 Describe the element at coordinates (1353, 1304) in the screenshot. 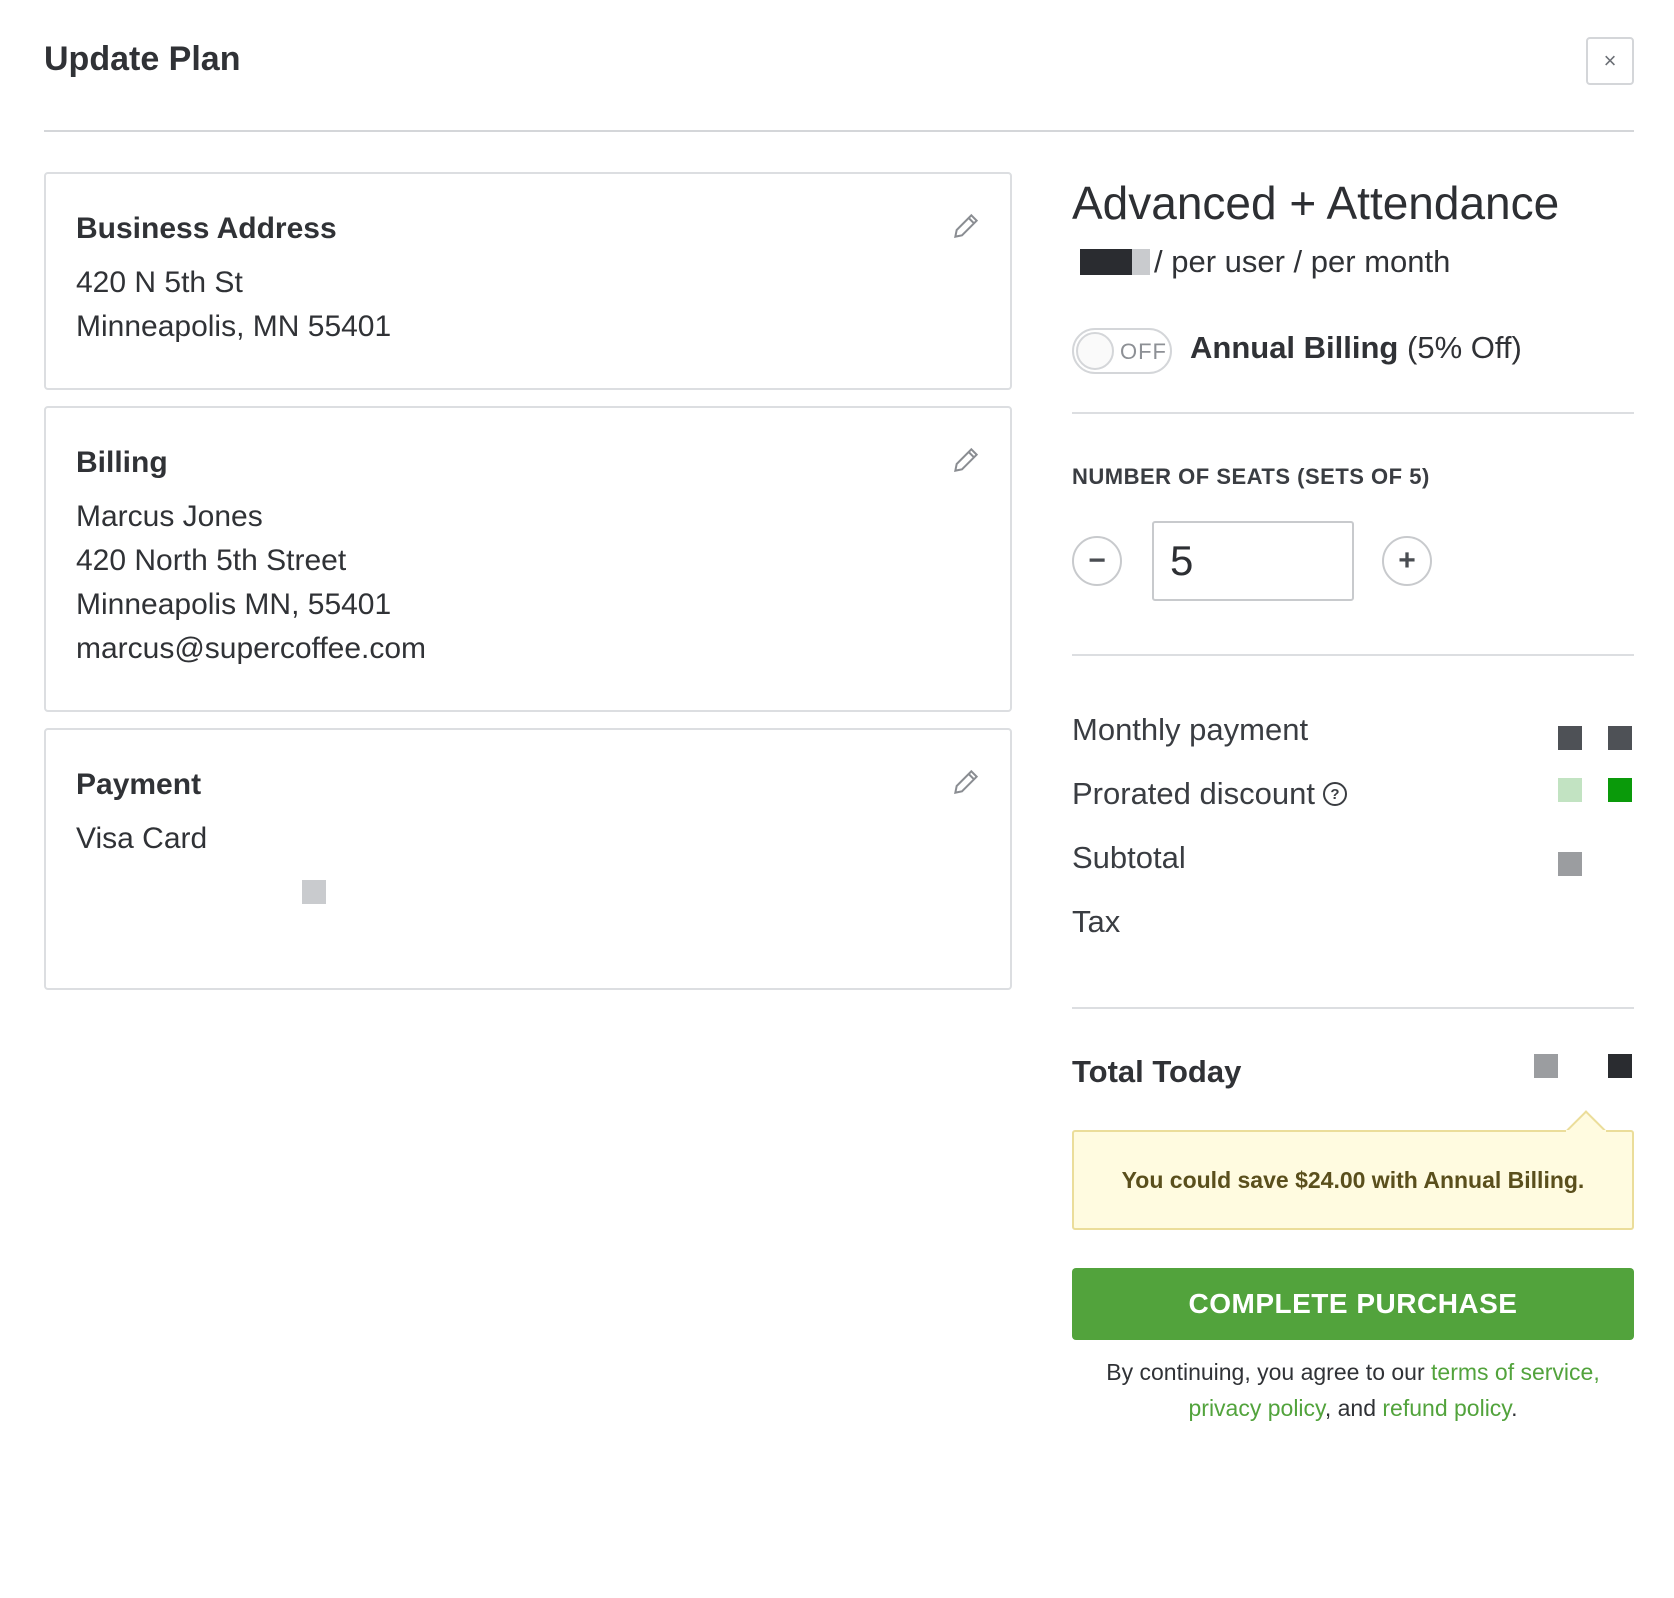

I see `complete-purchase-button: COMPLETE PURCHASE` at that location.